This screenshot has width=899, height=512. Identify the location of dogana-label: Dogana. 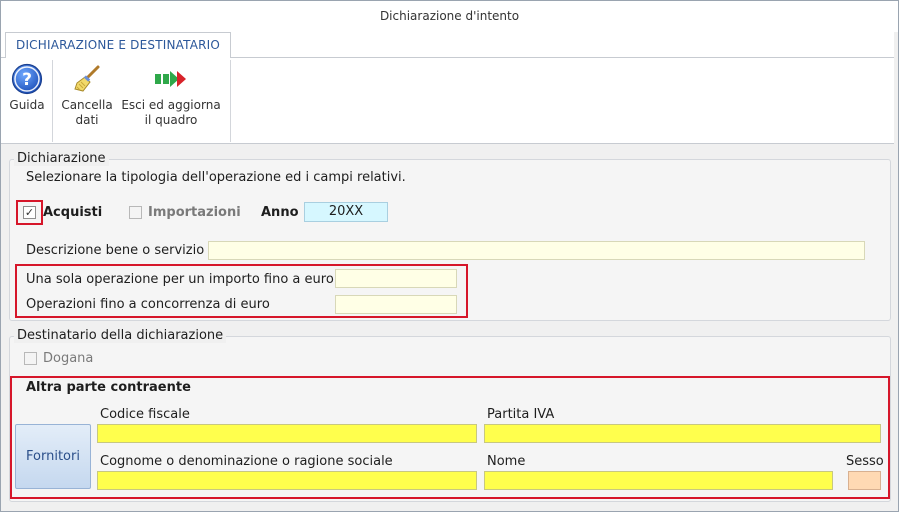
(68, 358).